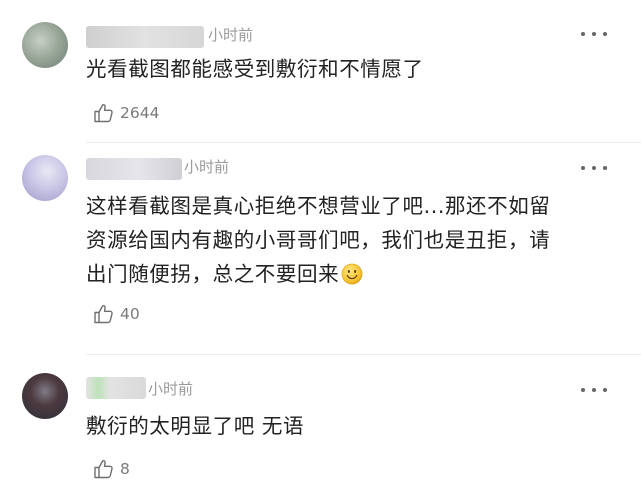 The height and width of the screenshot is (485, 641). What do you see at coordinates (116, 314) in the screenshot?
I see `like-button: 40` at bounding box center [116, 314].